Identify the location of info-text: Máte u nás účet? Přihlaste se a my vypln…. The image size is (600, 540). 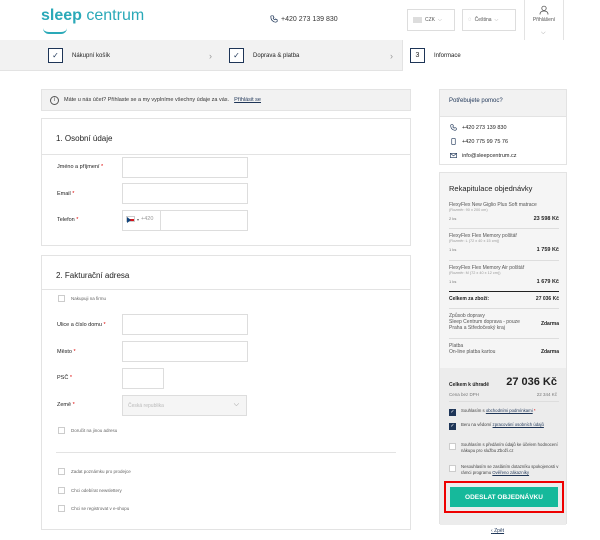
(147, 100).